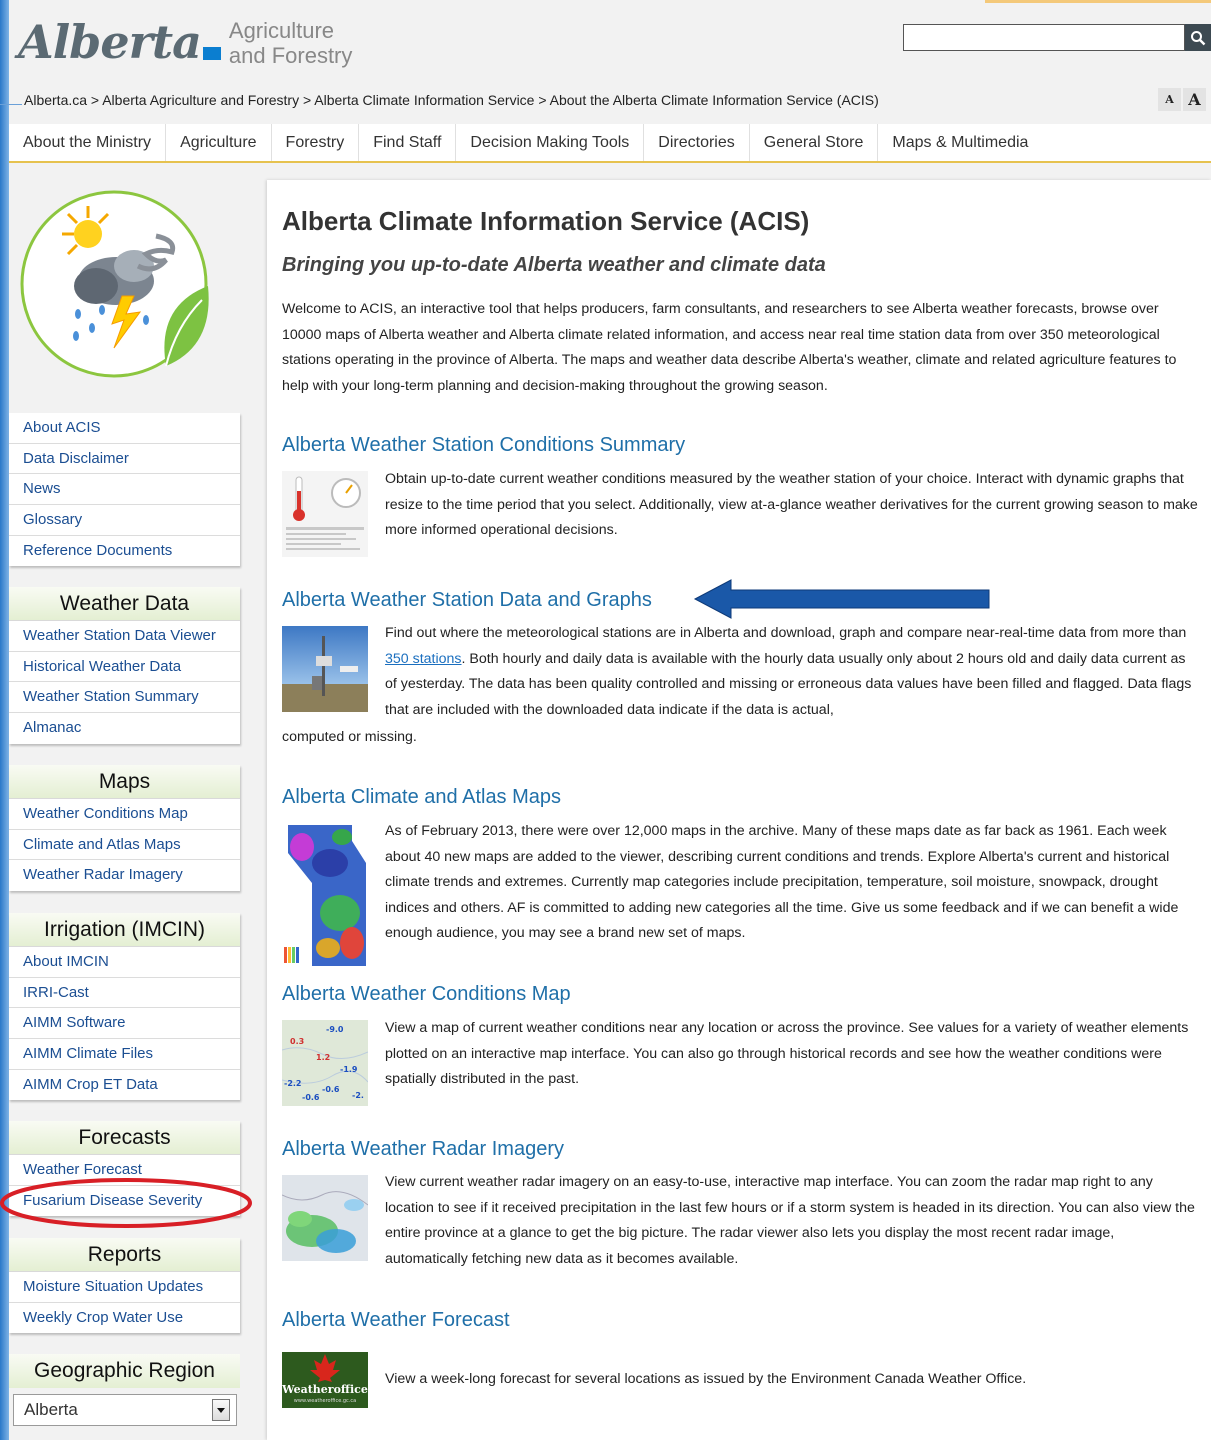 The image size is (1211, 1440). What do you see at coordinates (467, 600) in the screenshot?
I see `section-title-station-data-graphs: Alberta Weather Station Data and Graphs` at bounding box center [467, 600].